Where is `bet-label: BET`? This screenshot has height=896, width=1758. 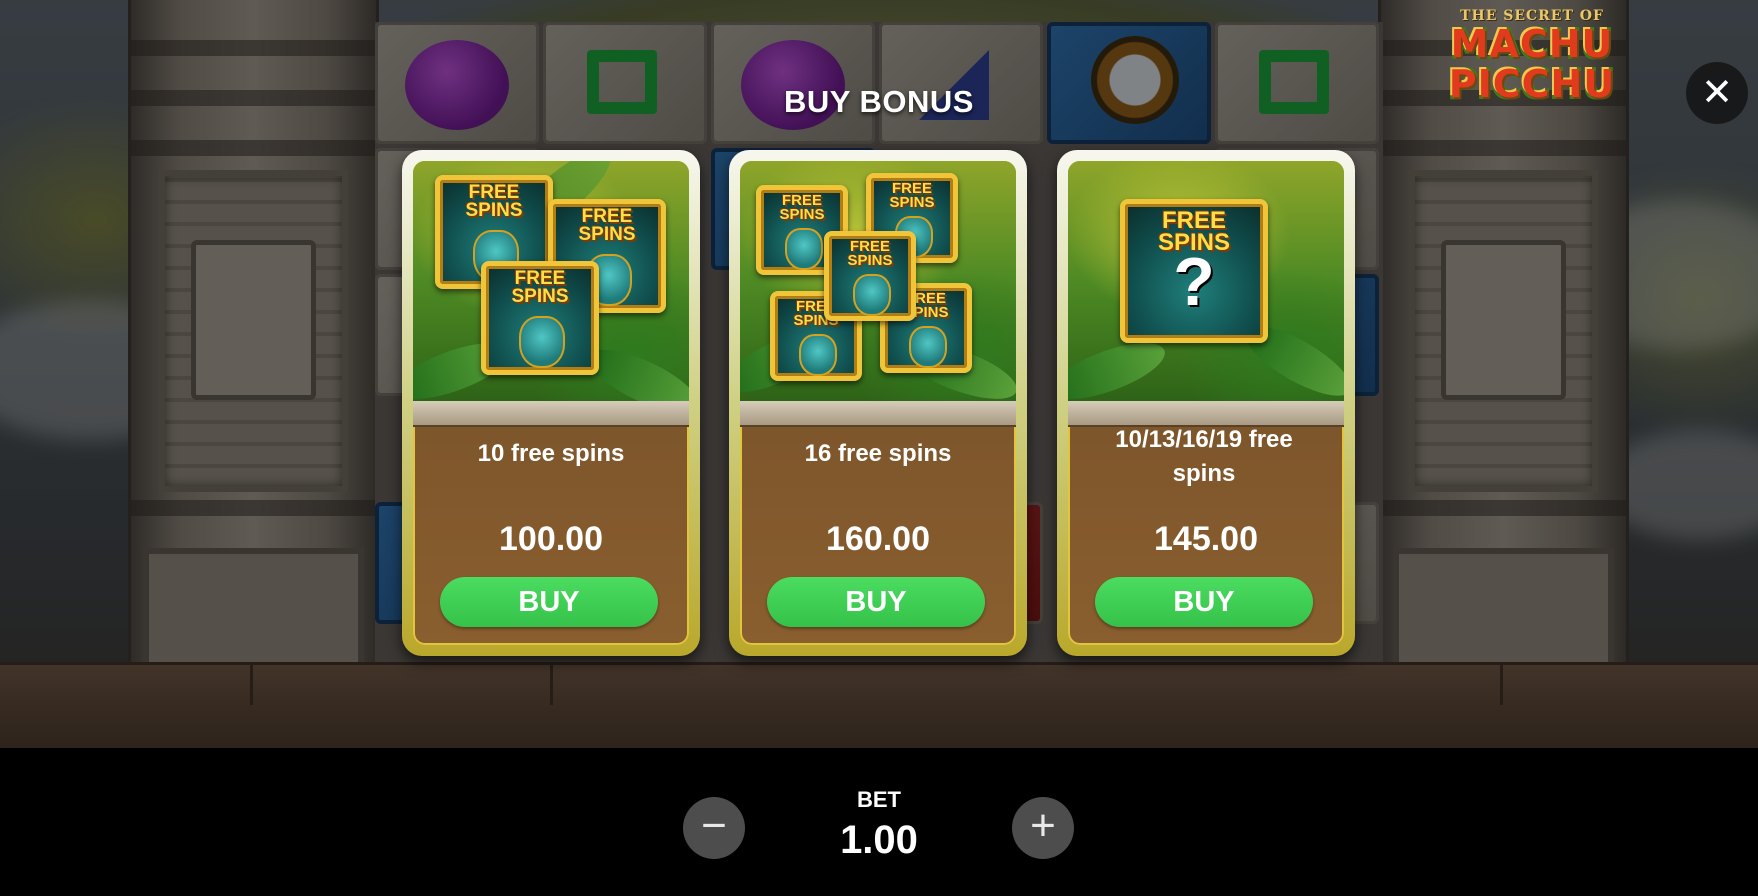 bet-label: BET is located at coordinates (879, 799).